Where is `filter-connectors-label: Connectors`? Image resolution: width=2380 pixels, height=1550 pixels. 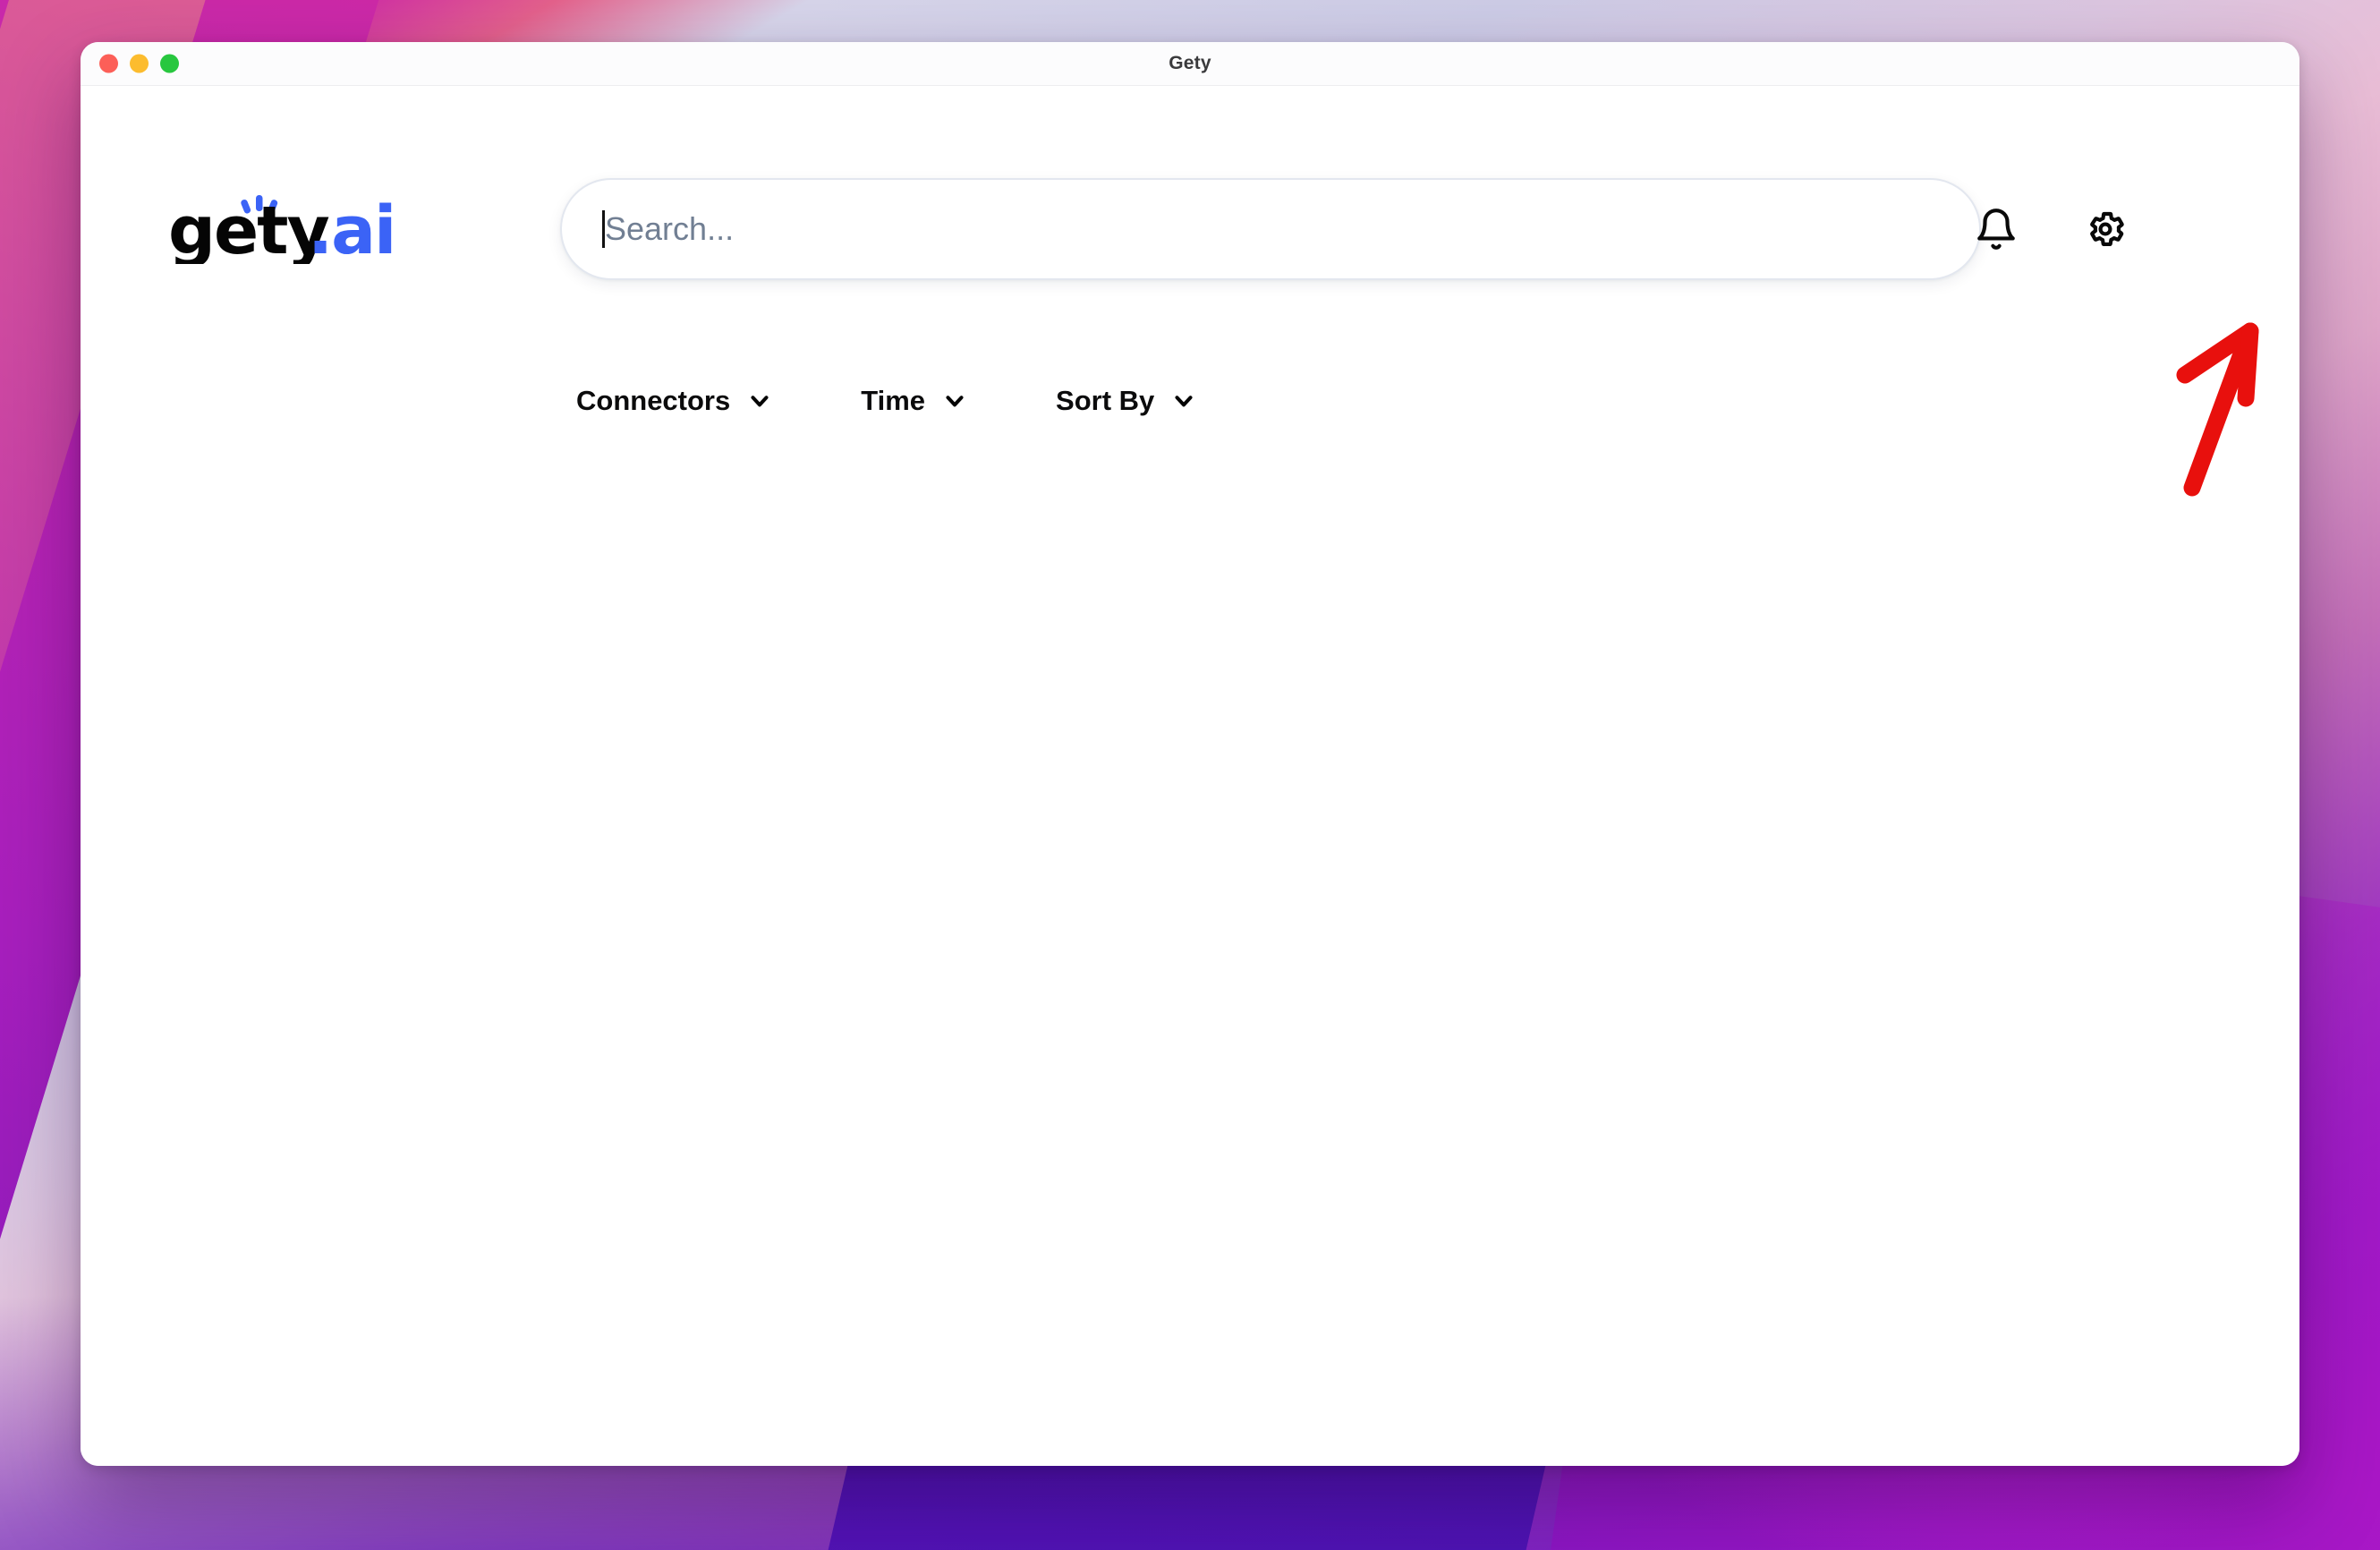
filter-connectors-label: Connectors is located at coordinates (653, 400).